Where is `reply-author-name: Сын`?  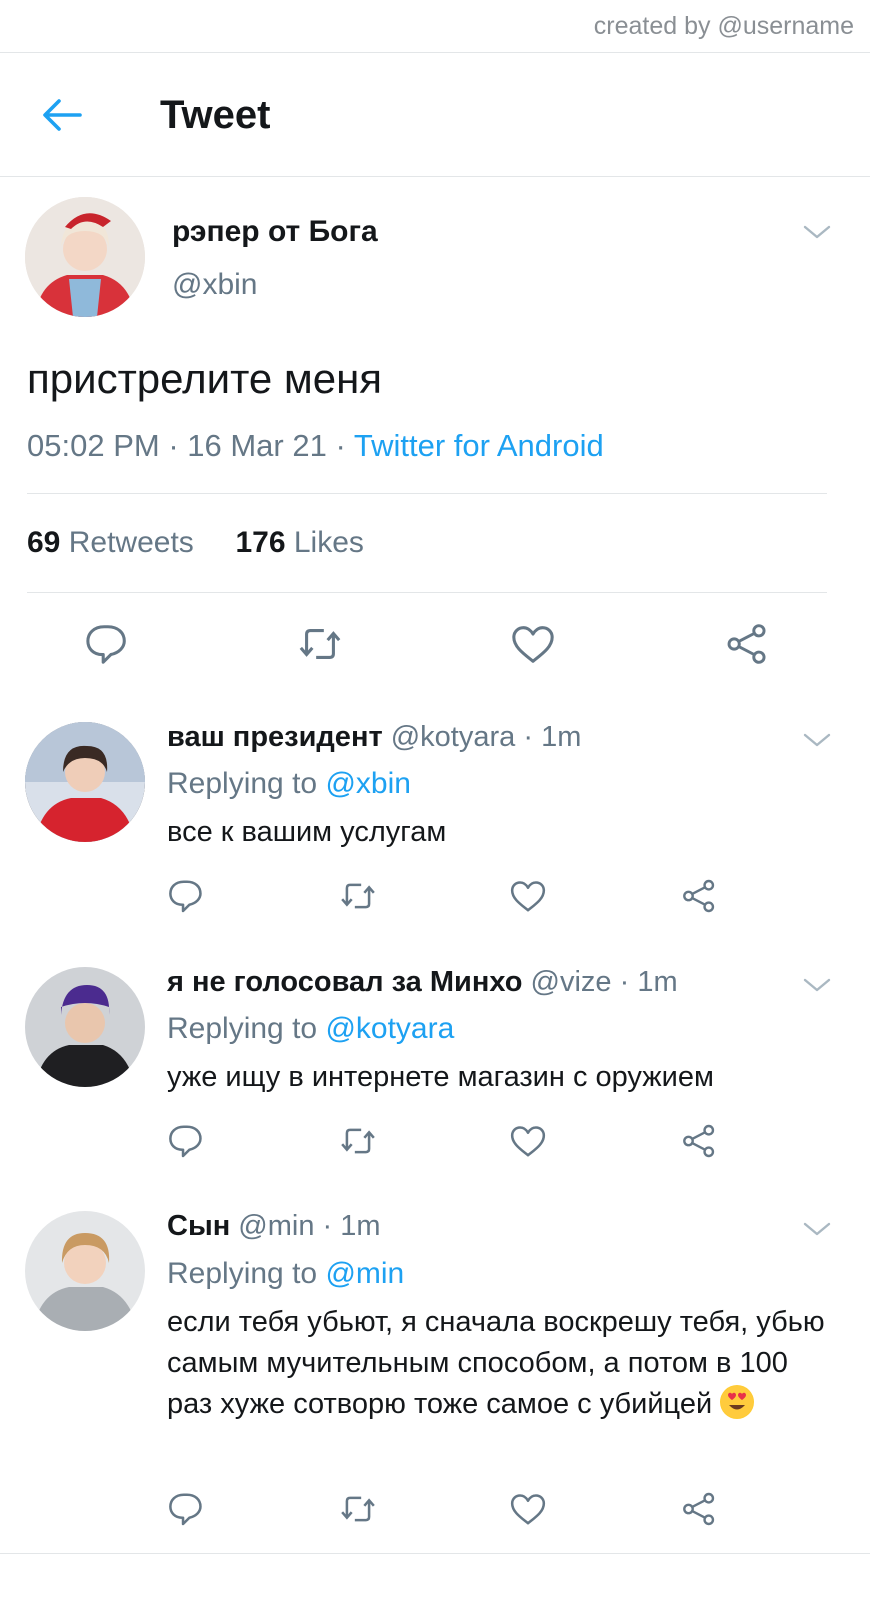 reply-author-name: Сын is located at coordinates (198, 1226).